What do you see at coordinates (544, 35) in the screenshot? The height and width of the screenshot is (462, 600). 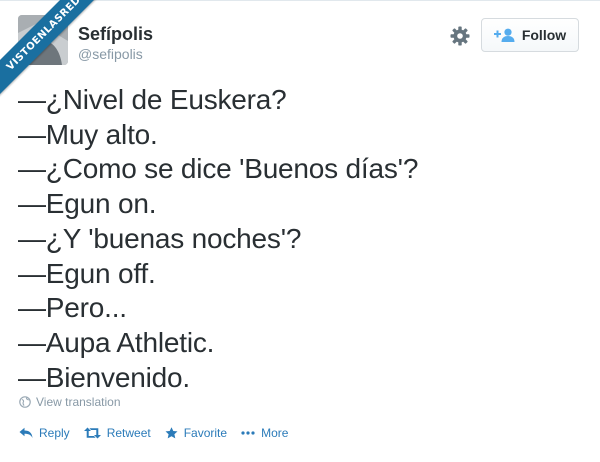 I see `follow-label: Follow` at bounding box center [544, 35].